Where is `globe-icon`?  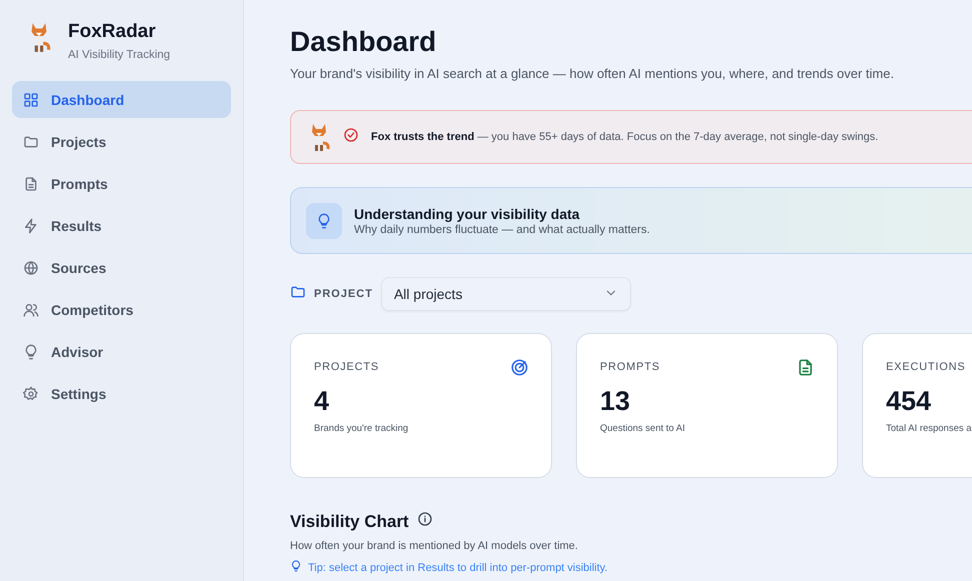
globe-icon is located at coordinates (31, 268).